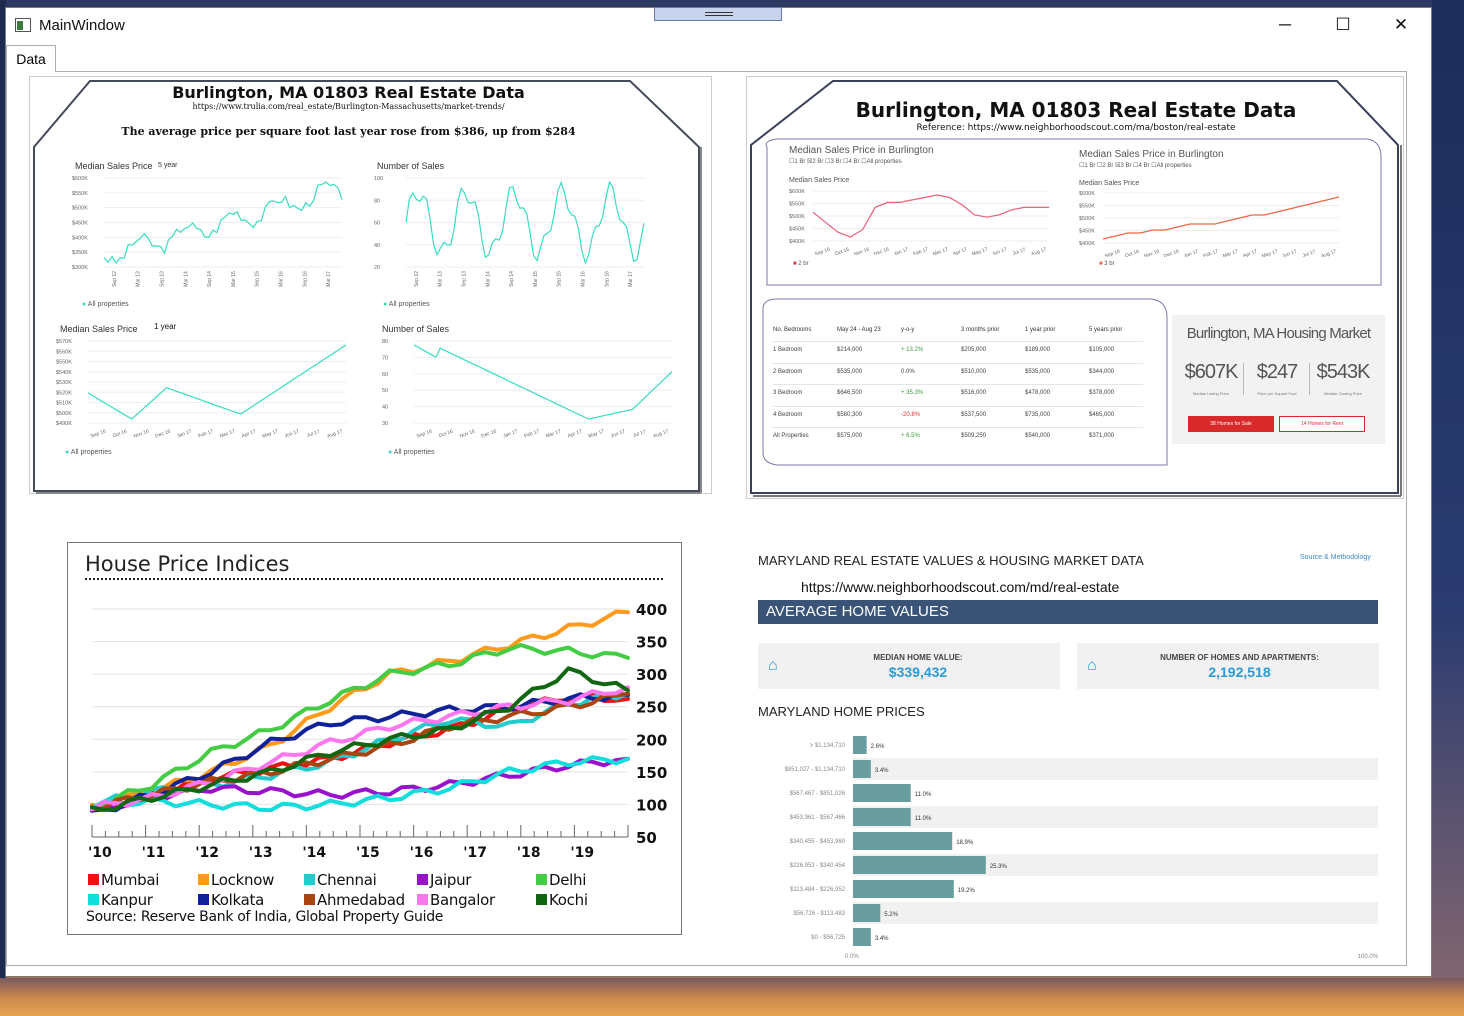 This screenshot has height=1016, width=1464. I want to click on close-button: ✕, so click(1401, 25).